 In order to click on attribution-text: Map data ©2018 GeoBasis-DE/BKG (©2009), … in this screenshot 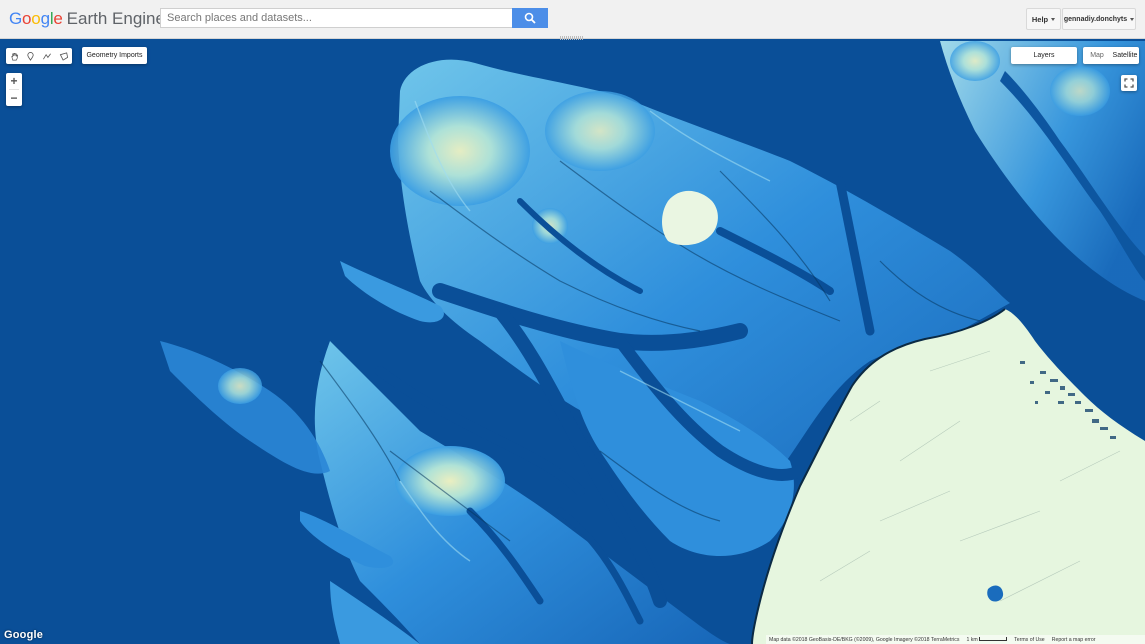, I will do `click(864, 639)`.